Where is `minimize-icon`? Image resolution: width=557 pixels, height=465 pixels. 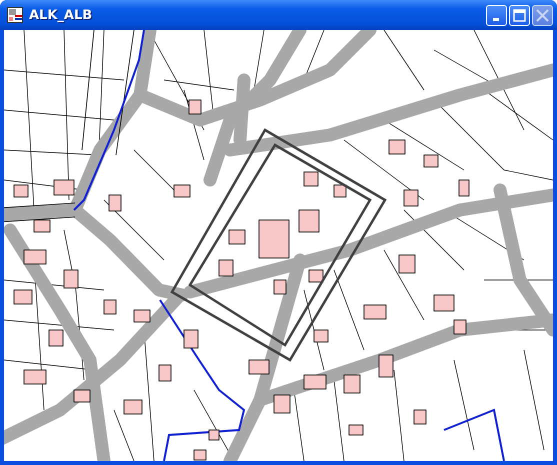 minimize-icon is located at coordinates (495, 19).